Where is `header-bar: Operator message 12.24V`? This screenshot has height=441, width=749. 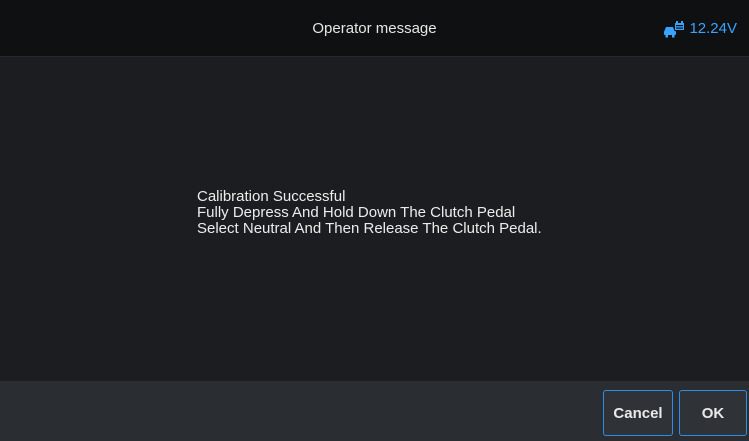 header-bar: Operator message 12.24V is located at coordinates (374, 28).